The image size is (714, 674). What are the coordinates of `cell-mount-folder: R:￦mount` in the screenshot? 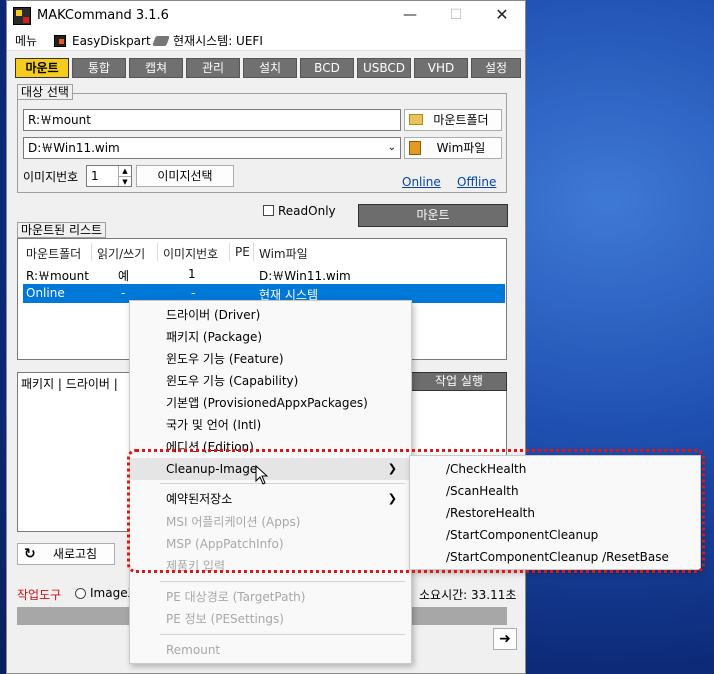 It's located at (57, 276).